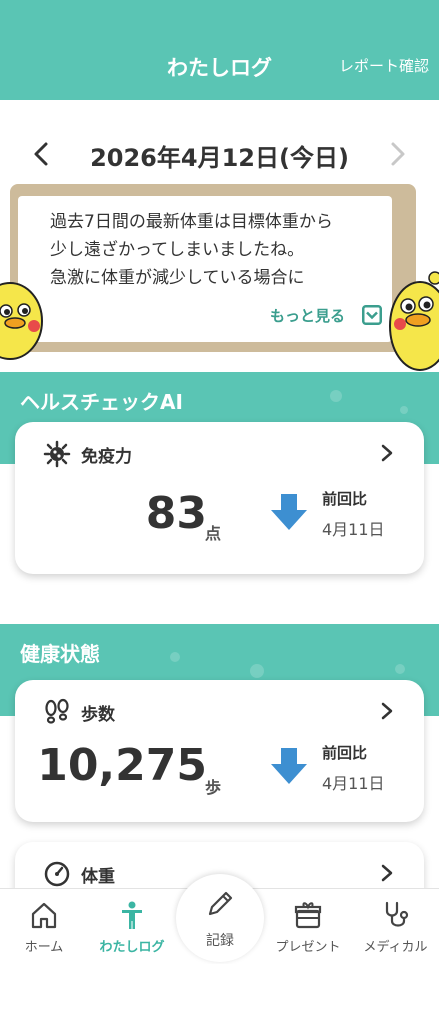 This screenshot has height=1024, width=439. I want to click on nav-label: 記録, so click(220, 941).